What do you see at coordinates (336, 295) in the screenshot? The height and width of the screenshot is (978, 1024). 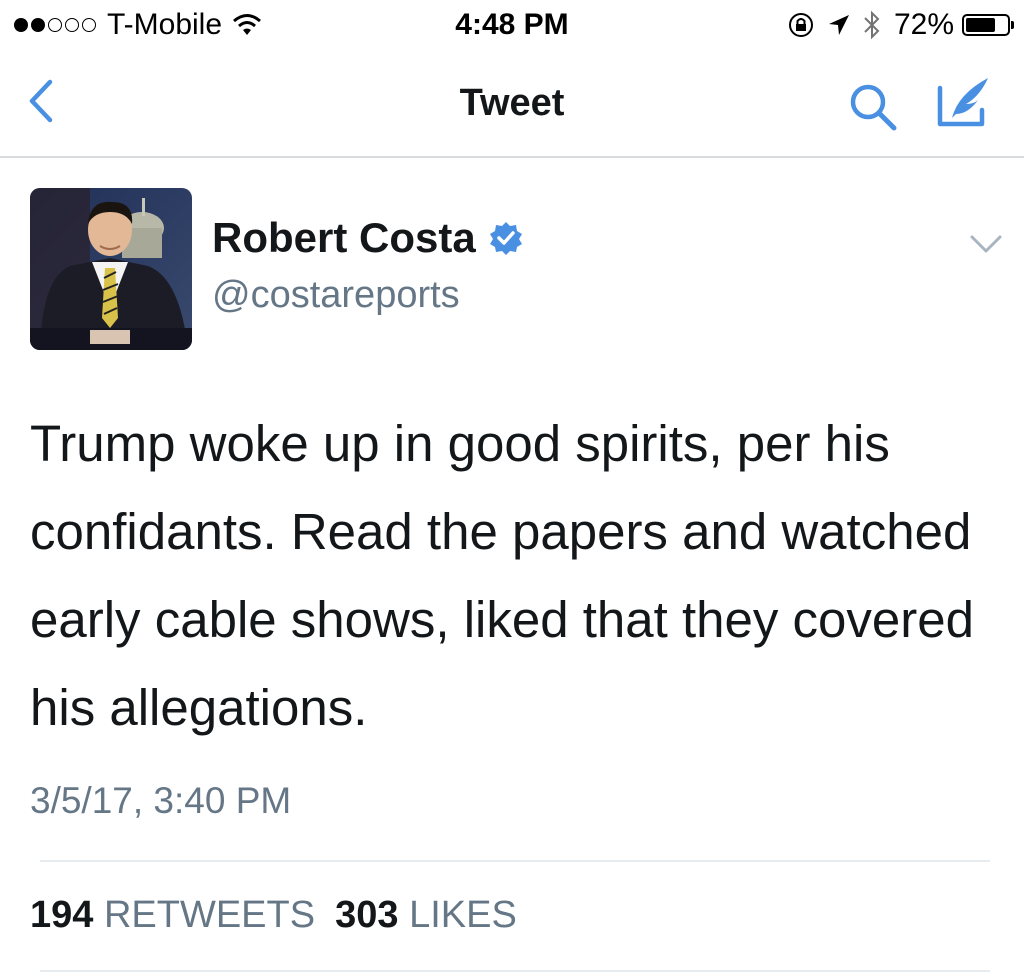 I see `author-handle: @costareports` at bounding box center [336, 295].